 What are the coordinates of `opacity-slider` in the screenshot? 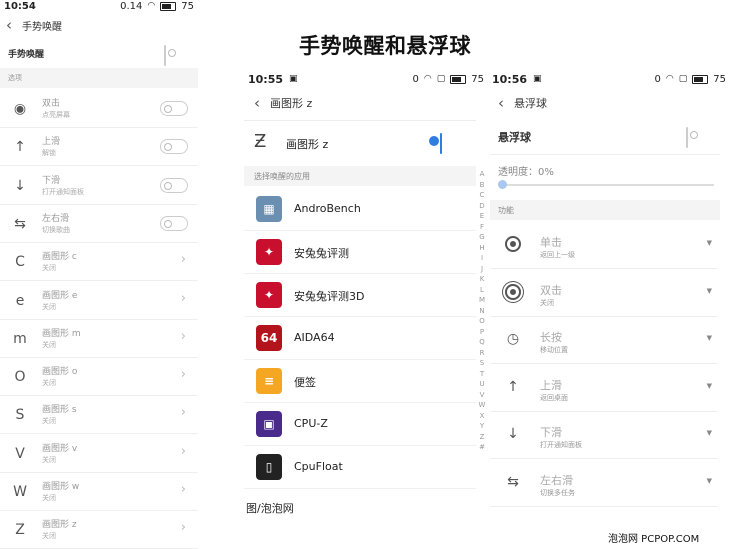 It's located at (606, 184).